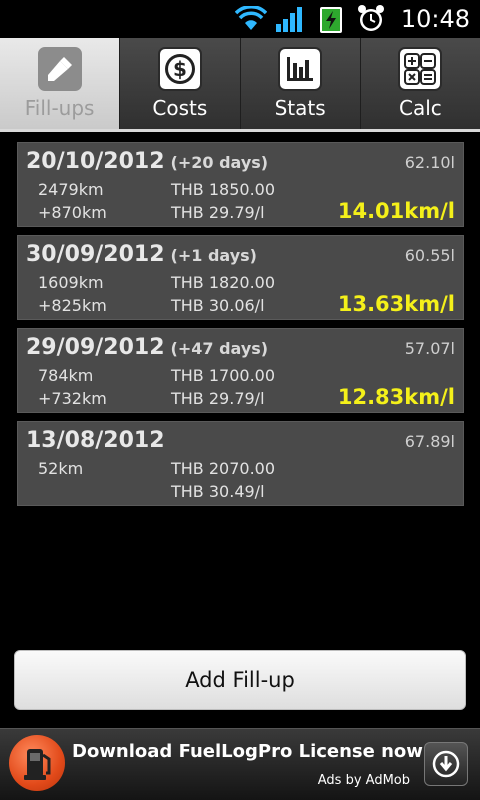 This screenshot has width=480, height=800. Describe the element at coordinates (429, 162) in the screenshot. I see `fillup-volume: 62.10l` at that location.